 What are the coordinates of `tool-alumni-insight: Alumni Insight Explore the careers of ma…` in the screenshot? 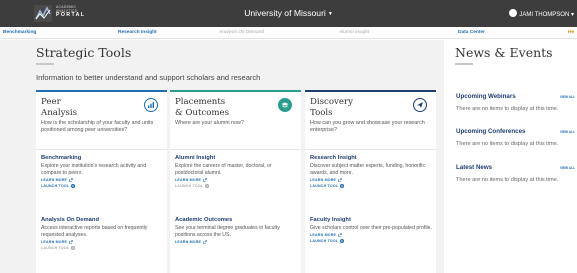 It's located at (237, 172).